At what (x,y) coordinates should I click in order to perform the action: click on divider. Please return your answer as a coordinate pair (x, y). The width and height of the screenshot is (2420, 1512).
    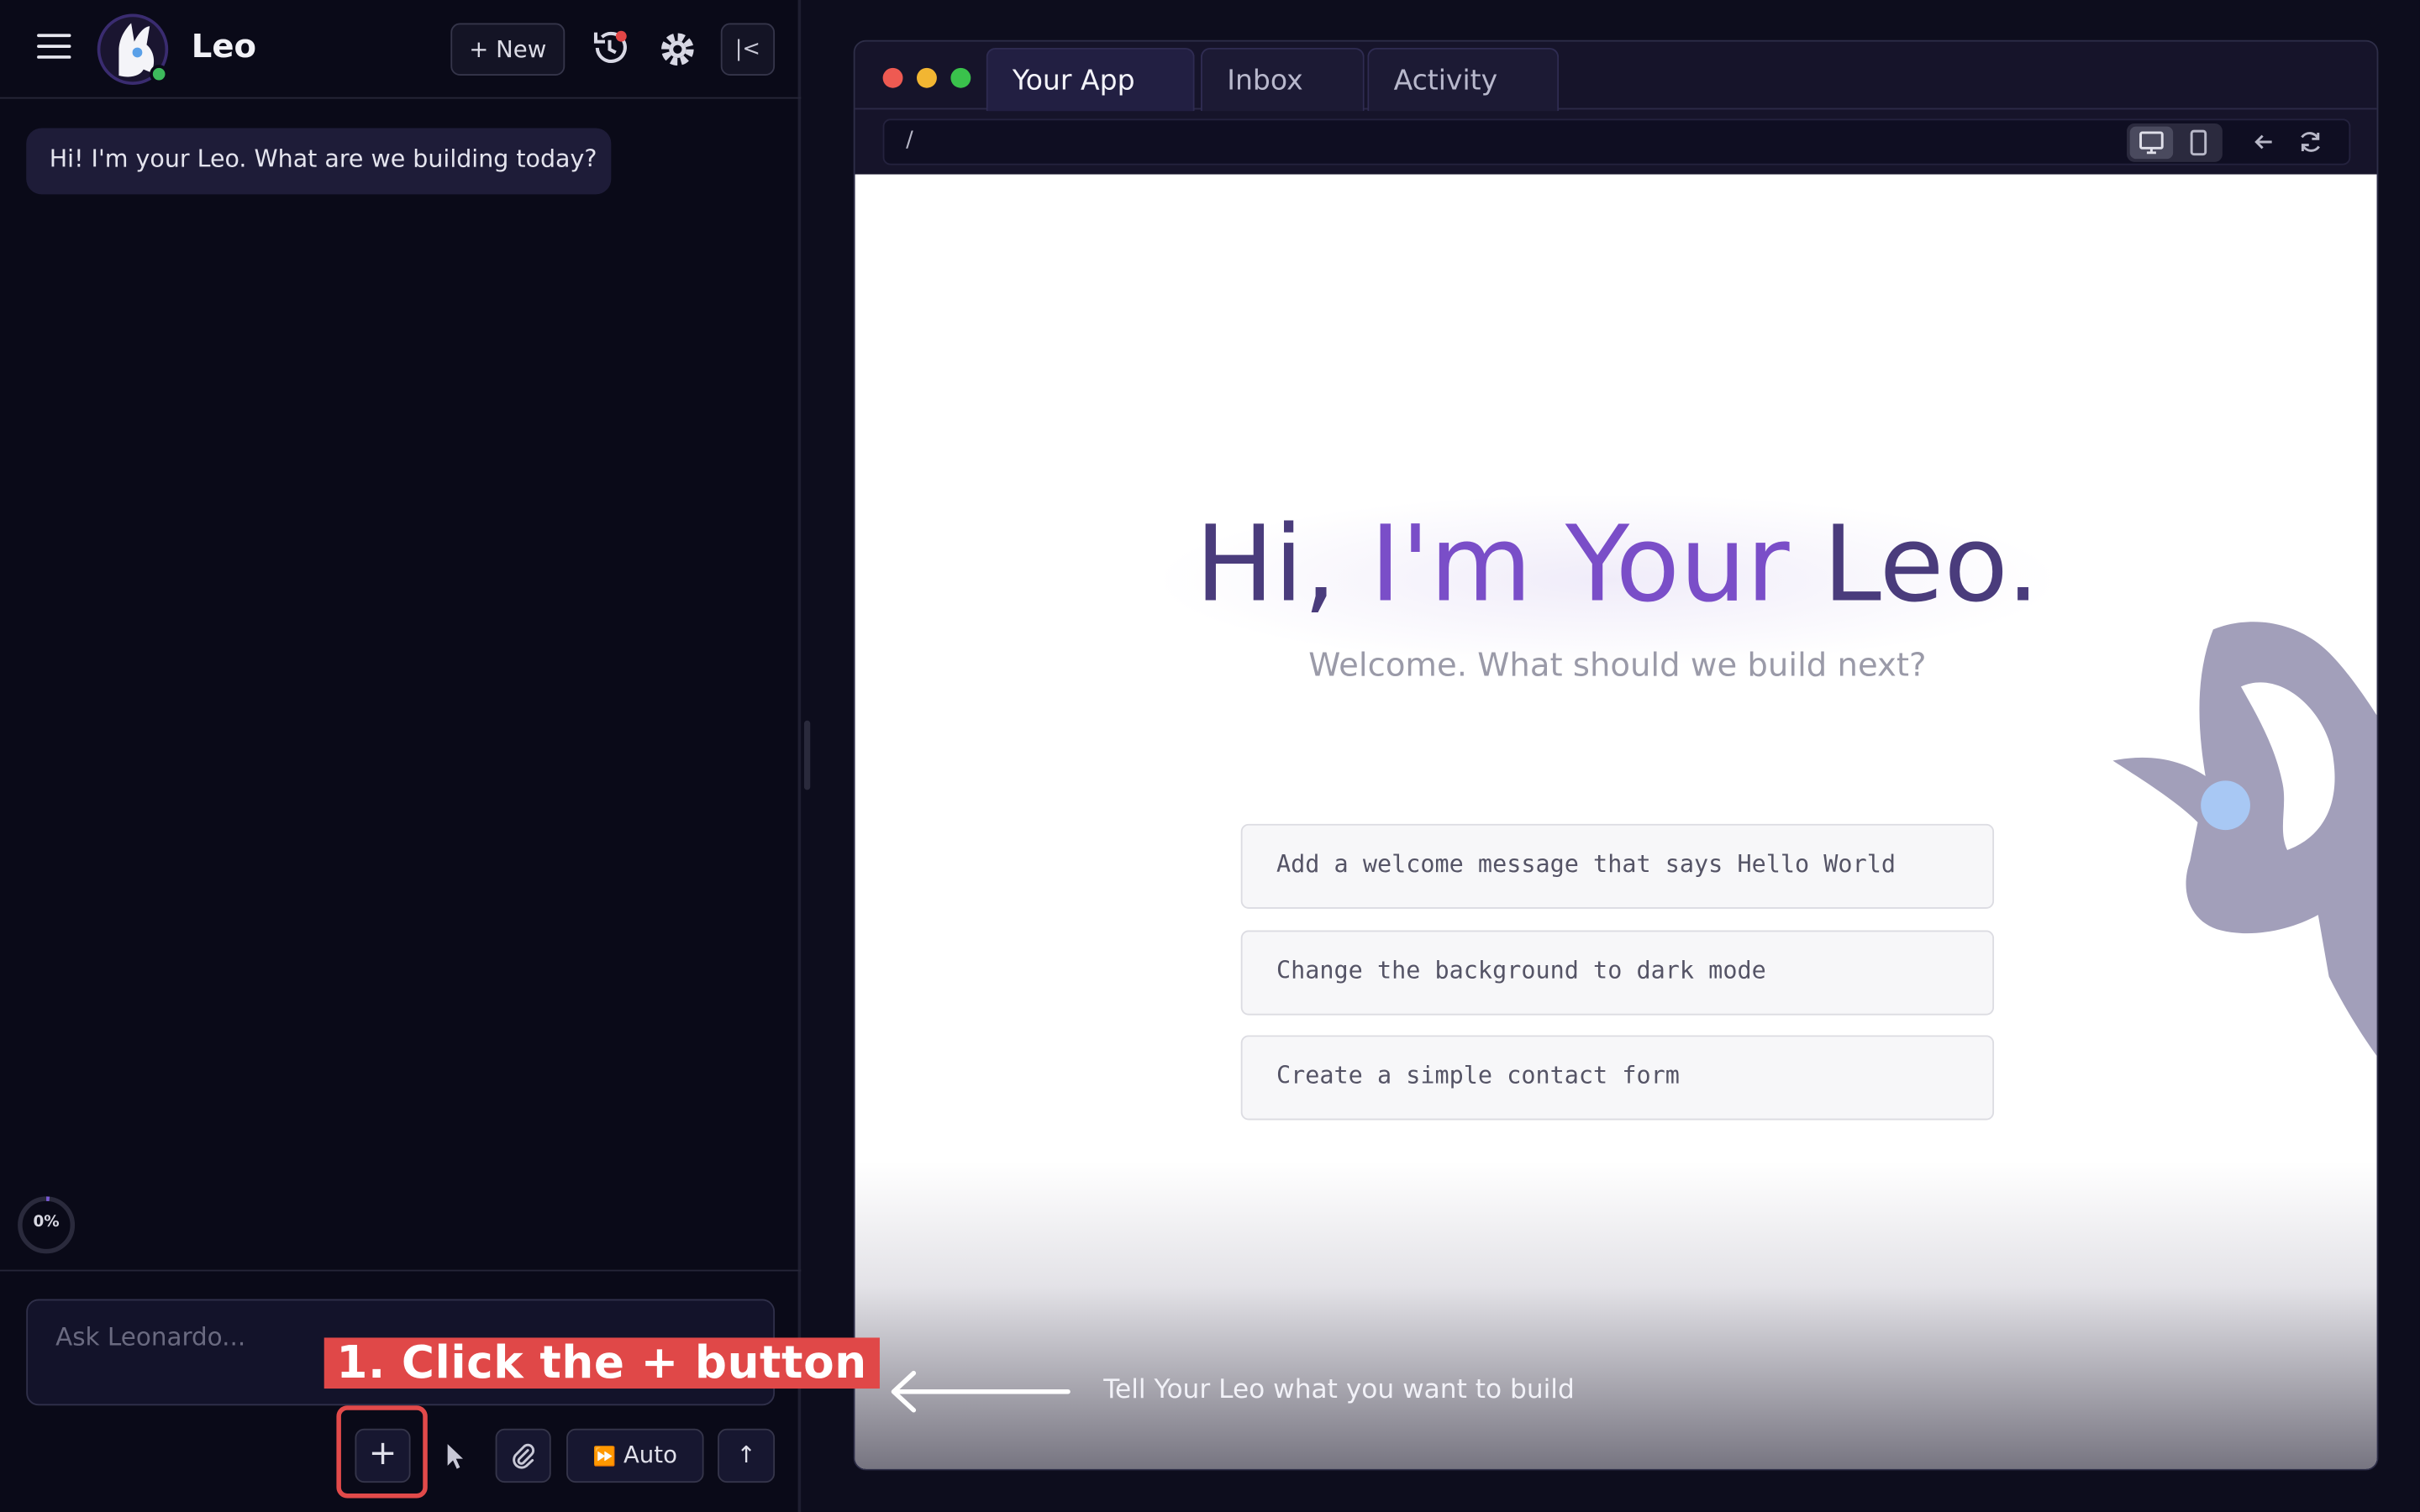
    Looking at the image, I should click on (401, 1270).